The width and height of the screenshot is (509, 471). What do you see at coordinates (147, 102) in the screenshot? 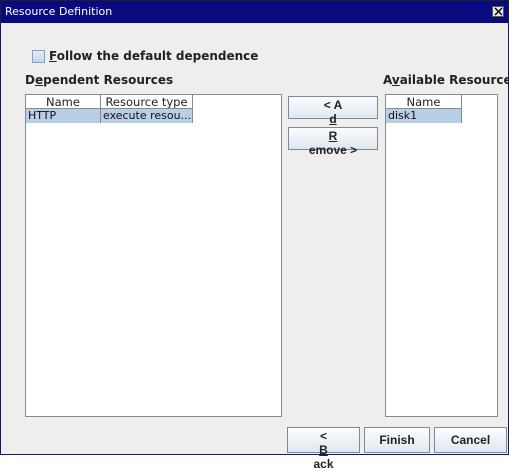
I see `column-header-resource-type: Resource type` at bounding box center [147, 102].